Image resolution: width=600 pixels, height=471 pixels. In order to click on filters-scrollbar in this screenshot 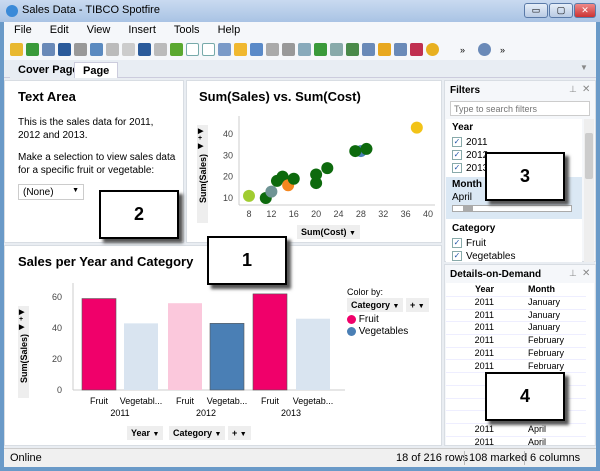, I will do `click(589, 190)`.